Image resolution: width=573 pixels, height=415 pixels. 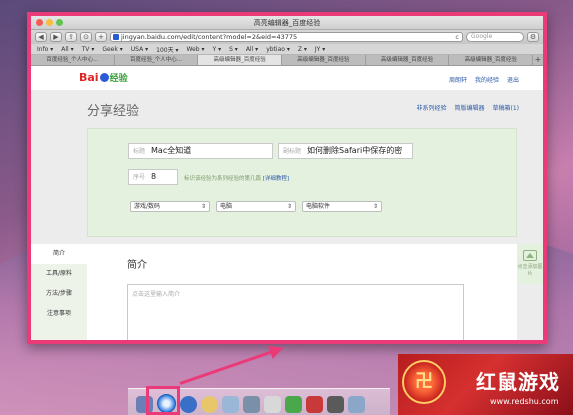 What do you see at coordinates (292, 151) in the screenshot?
I see `subtitle-label: 副标题` at bounding box center [292, 151].